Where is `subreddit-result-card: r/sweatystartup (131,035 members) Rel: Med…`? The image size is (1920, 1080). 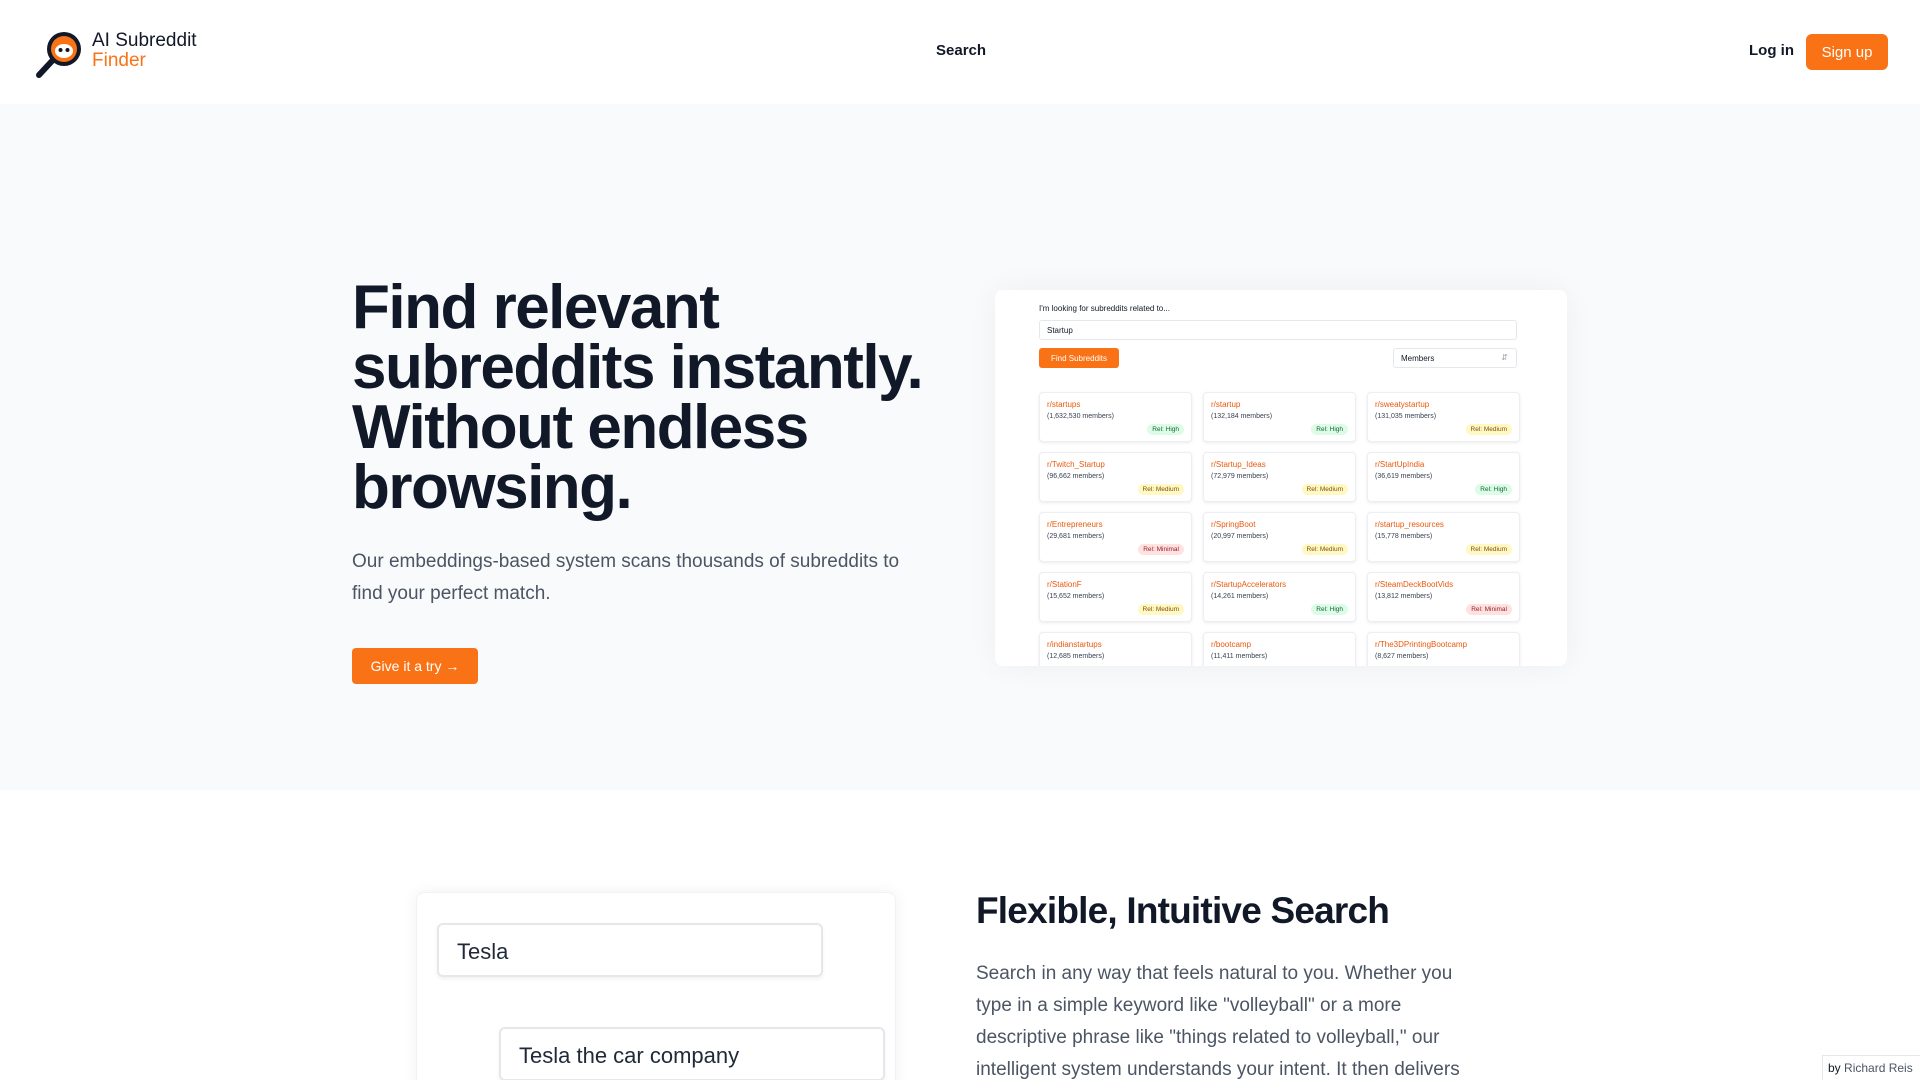 subreddit-result-card: r/sweatystartup (131,035 members) Rel: Med… is located at coordinates (1443, 417).